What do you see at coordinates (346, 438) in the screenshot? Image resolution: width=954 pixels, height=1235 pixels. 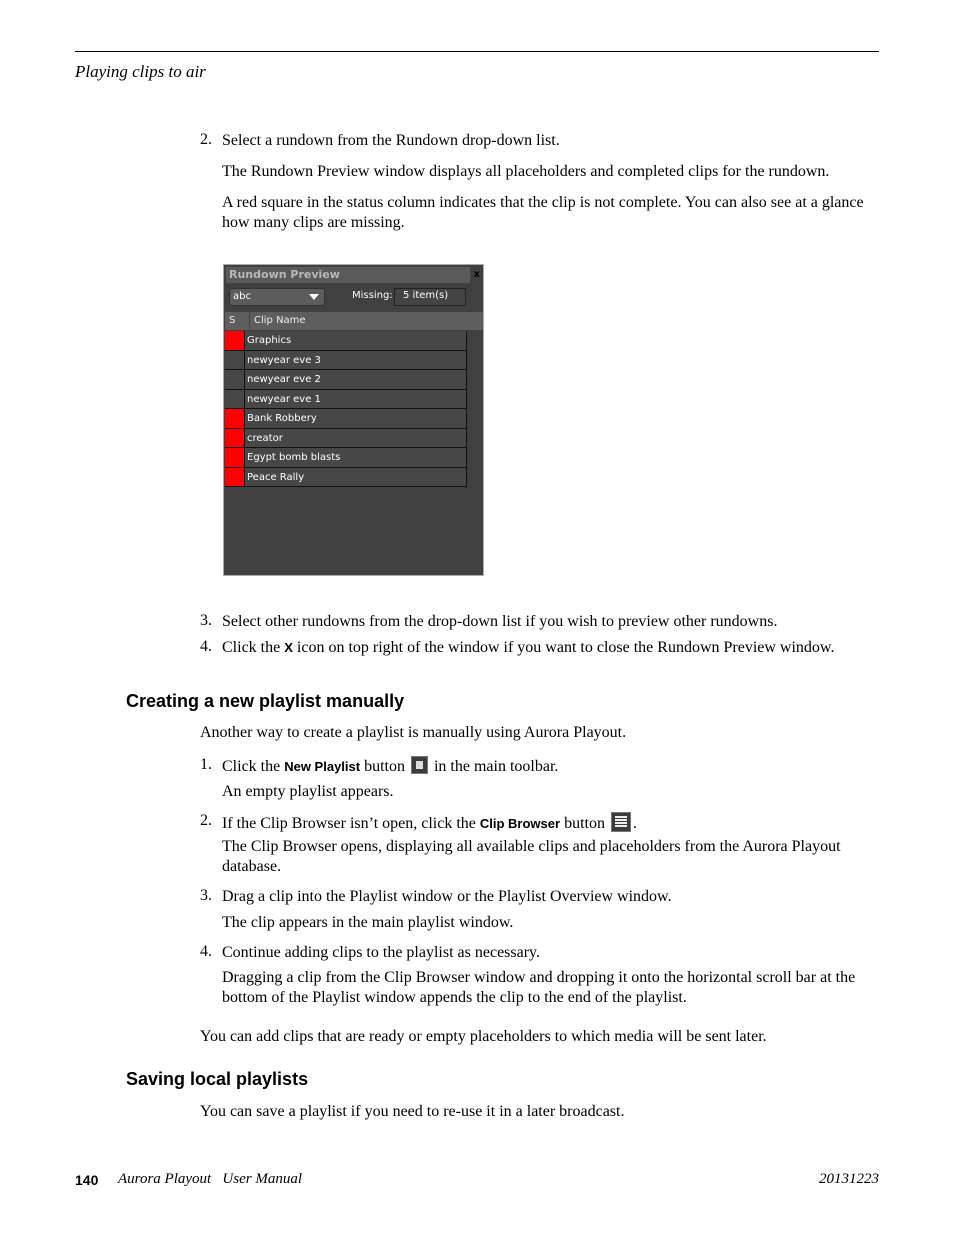 I see `table-row: creator` at bounding box center [346, 438].